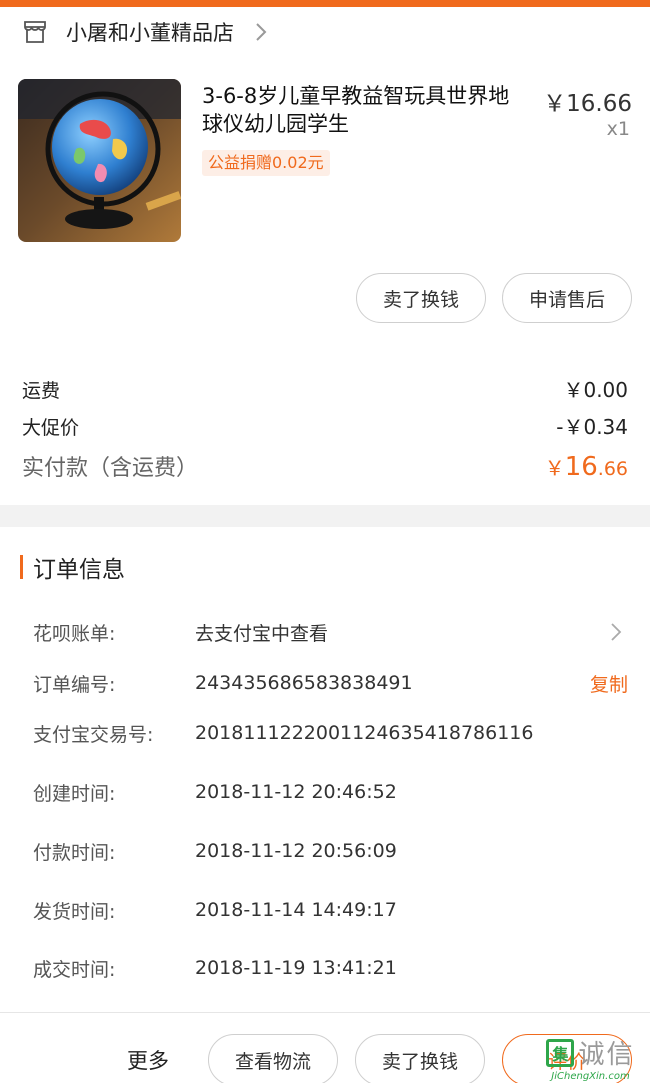  I want to click on view-logistics-button: 查看物流, so click(273, 1058).